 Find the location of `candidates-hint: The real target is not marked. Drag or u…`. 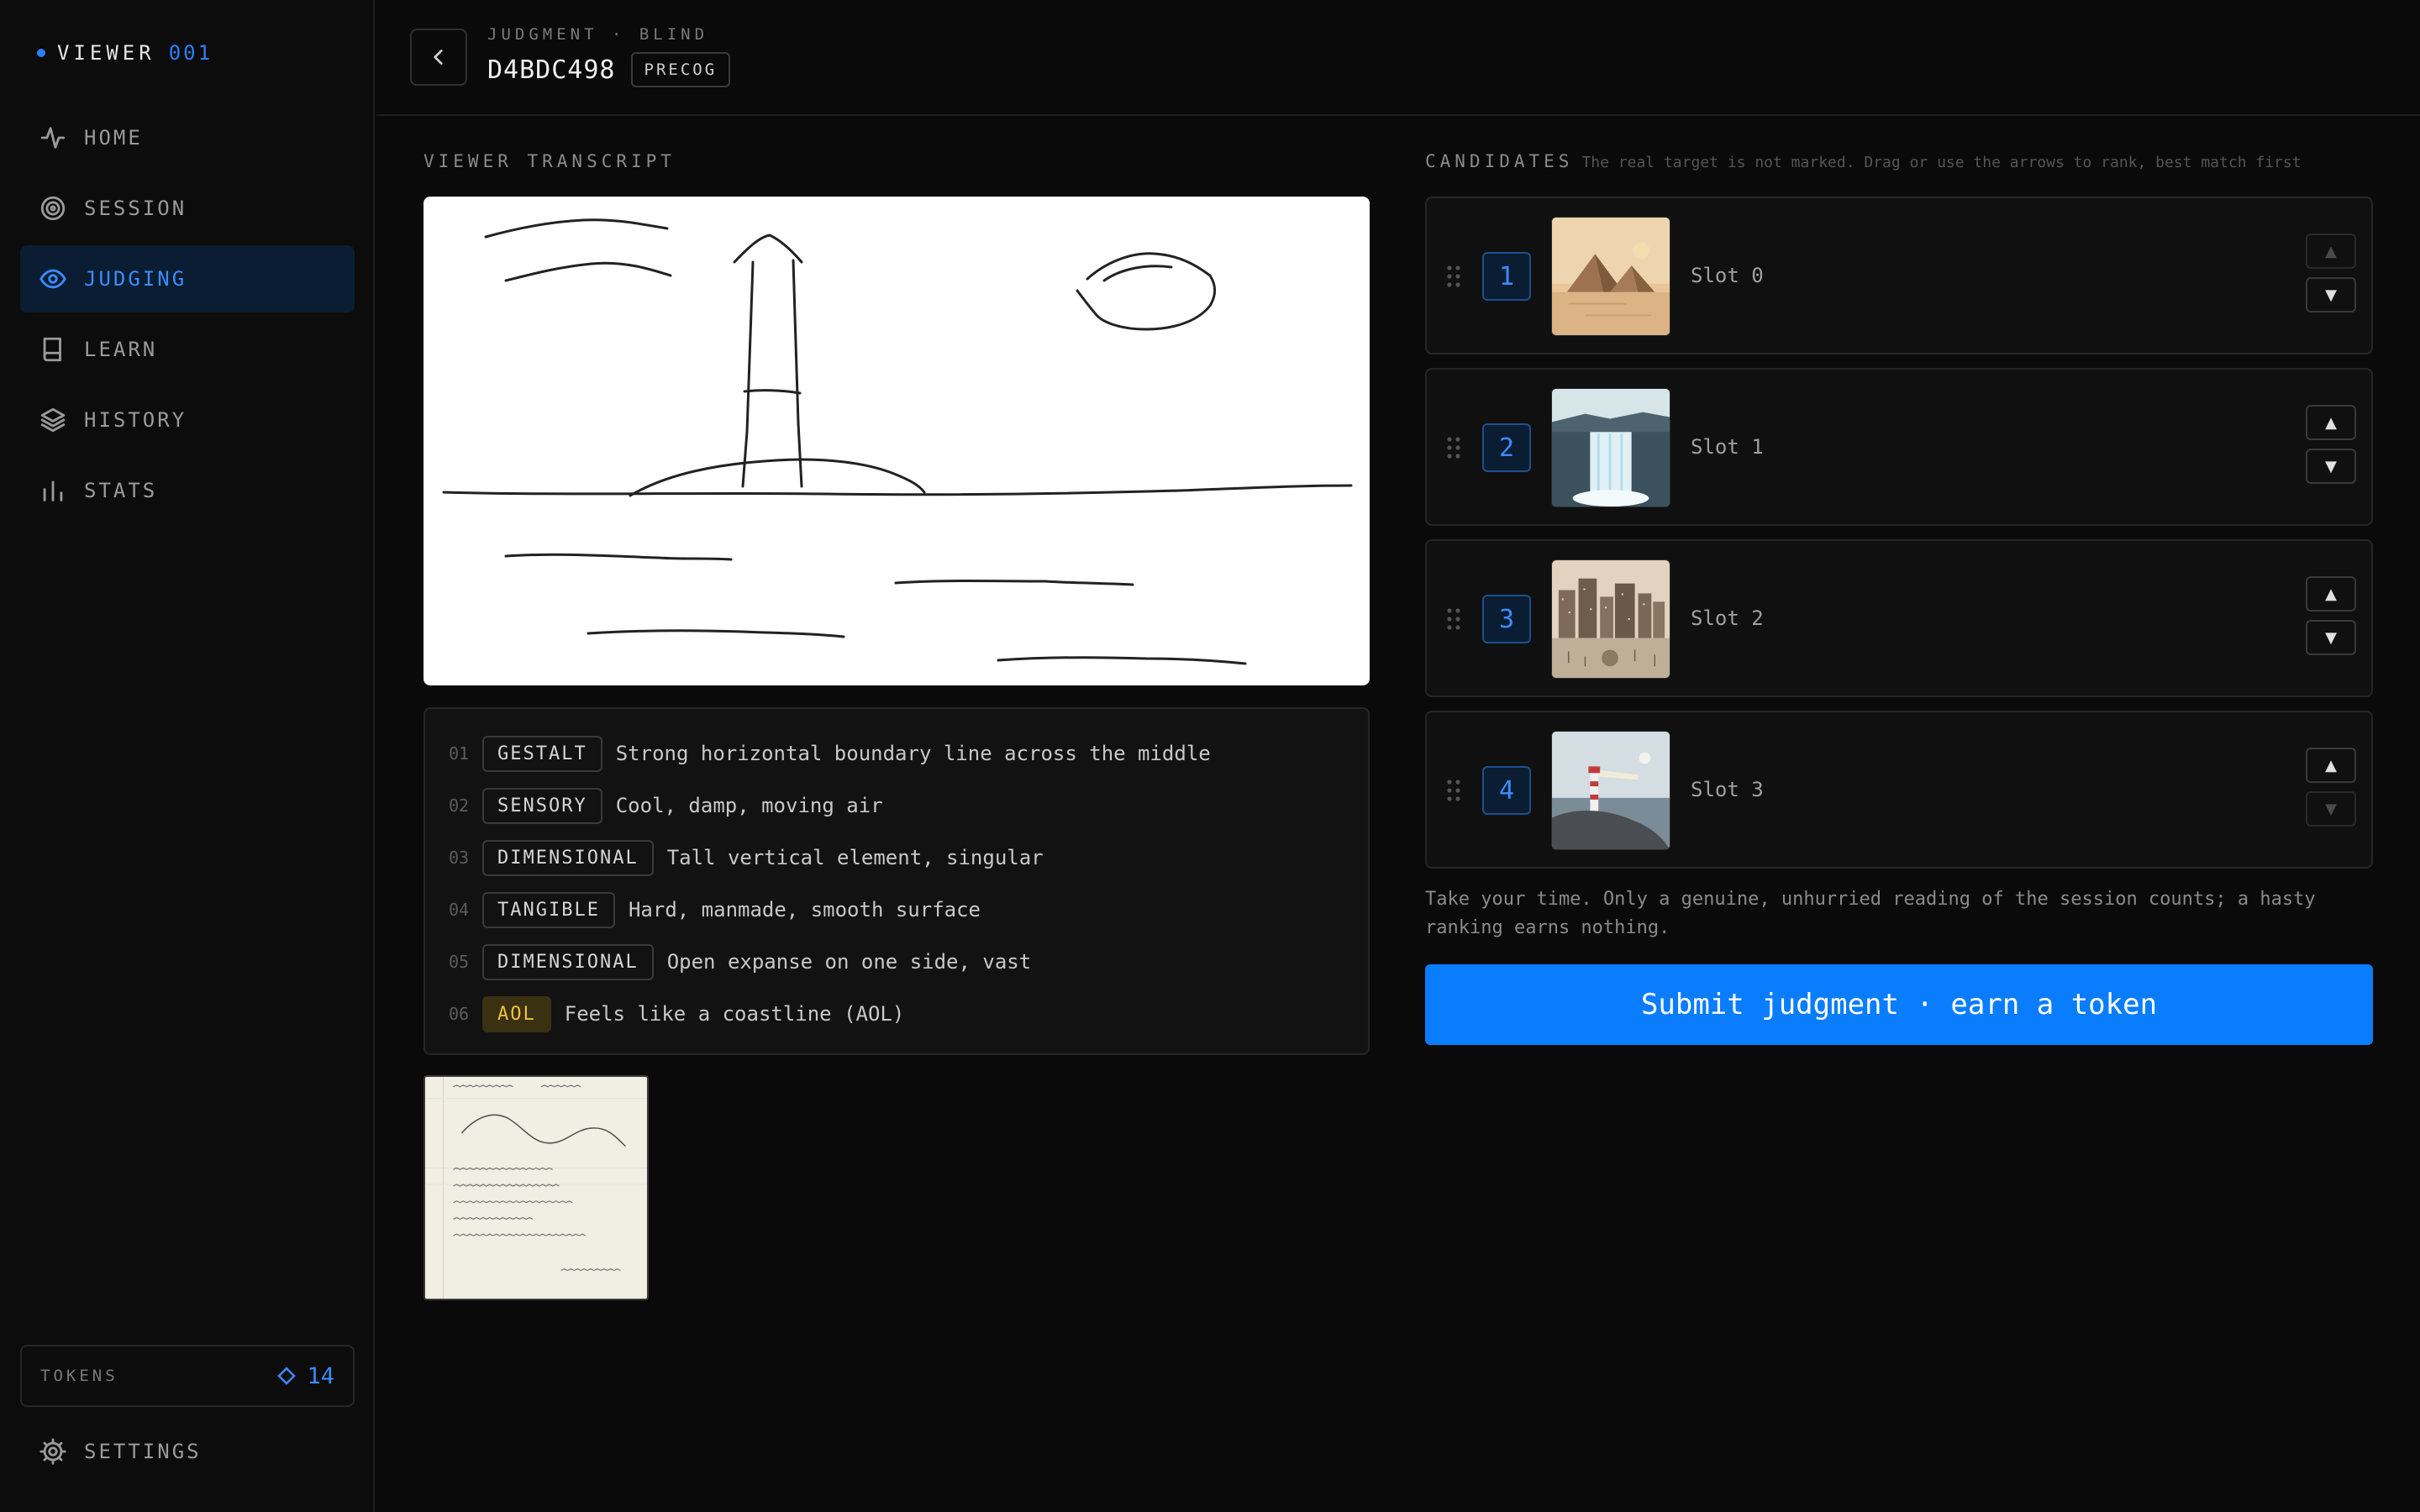

candidates-hint: The real target is not marked. Drag or u… is located at coordinates (1941, 162).